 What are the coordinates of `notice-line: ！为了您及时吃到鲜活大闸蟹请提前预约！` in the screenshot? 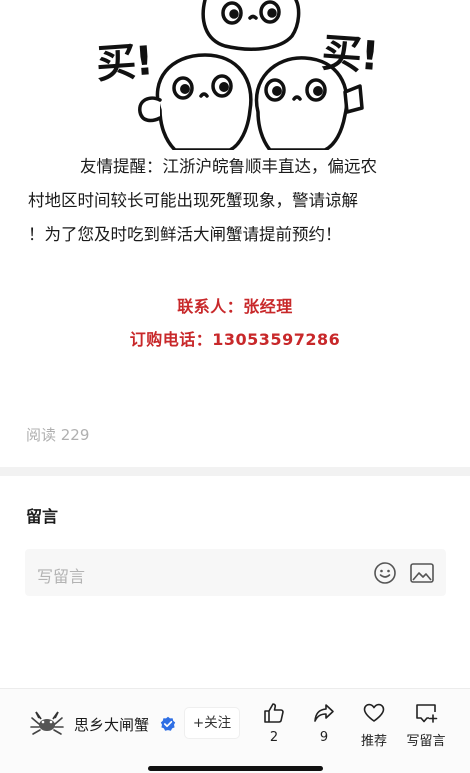 It's located at (185, 234).